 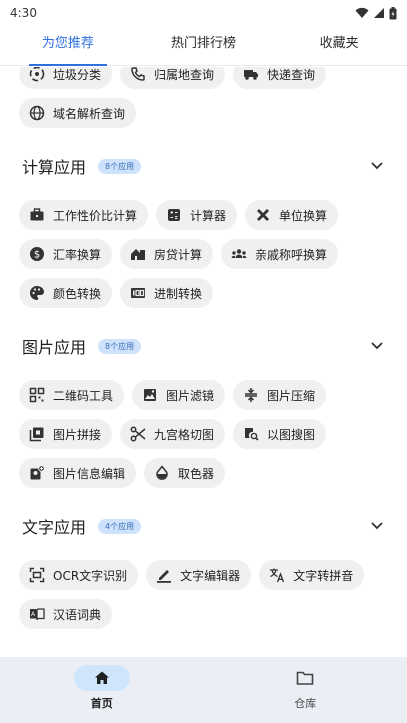 I want to click on chip-color-picker: 取色器, so click(x=185, y=473).